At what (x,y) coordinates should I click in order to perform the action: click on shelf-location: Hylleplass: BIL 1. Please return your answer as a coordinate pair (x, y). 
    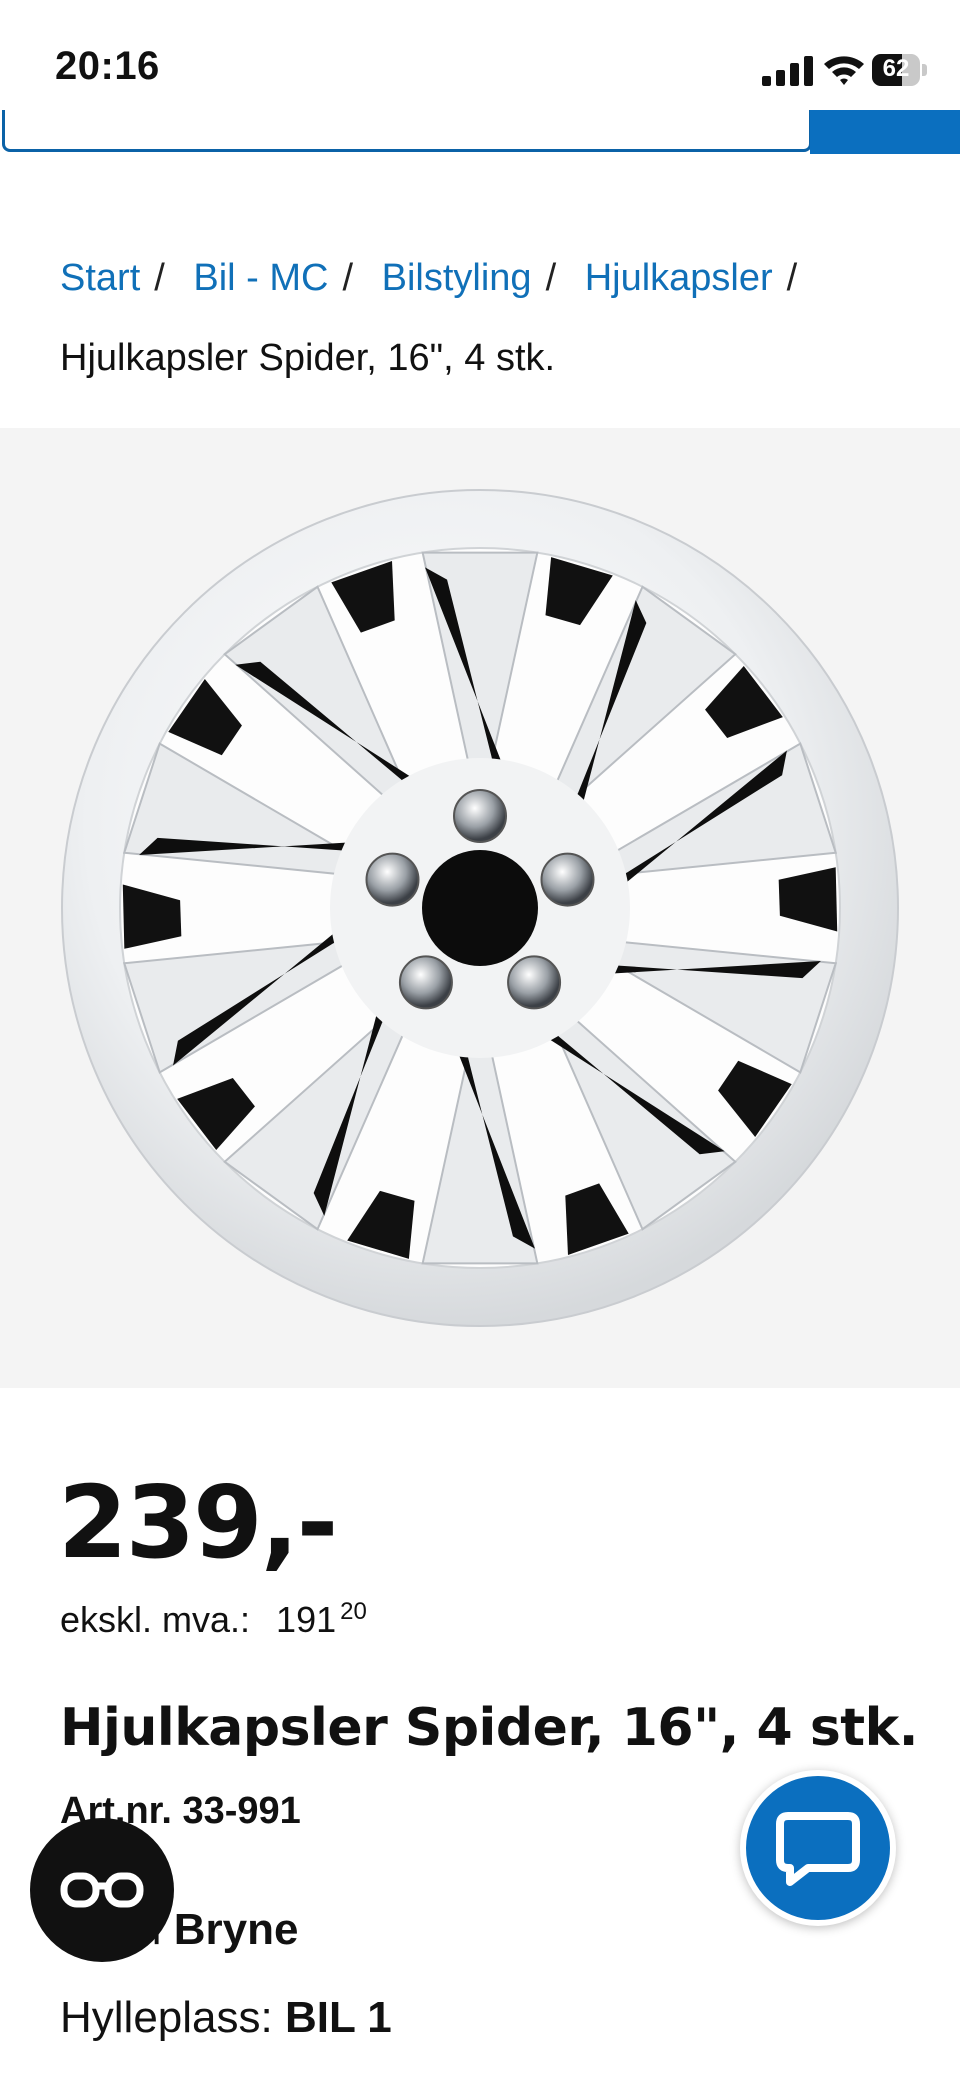
    Looking at the image, I should click on (226, 2018).